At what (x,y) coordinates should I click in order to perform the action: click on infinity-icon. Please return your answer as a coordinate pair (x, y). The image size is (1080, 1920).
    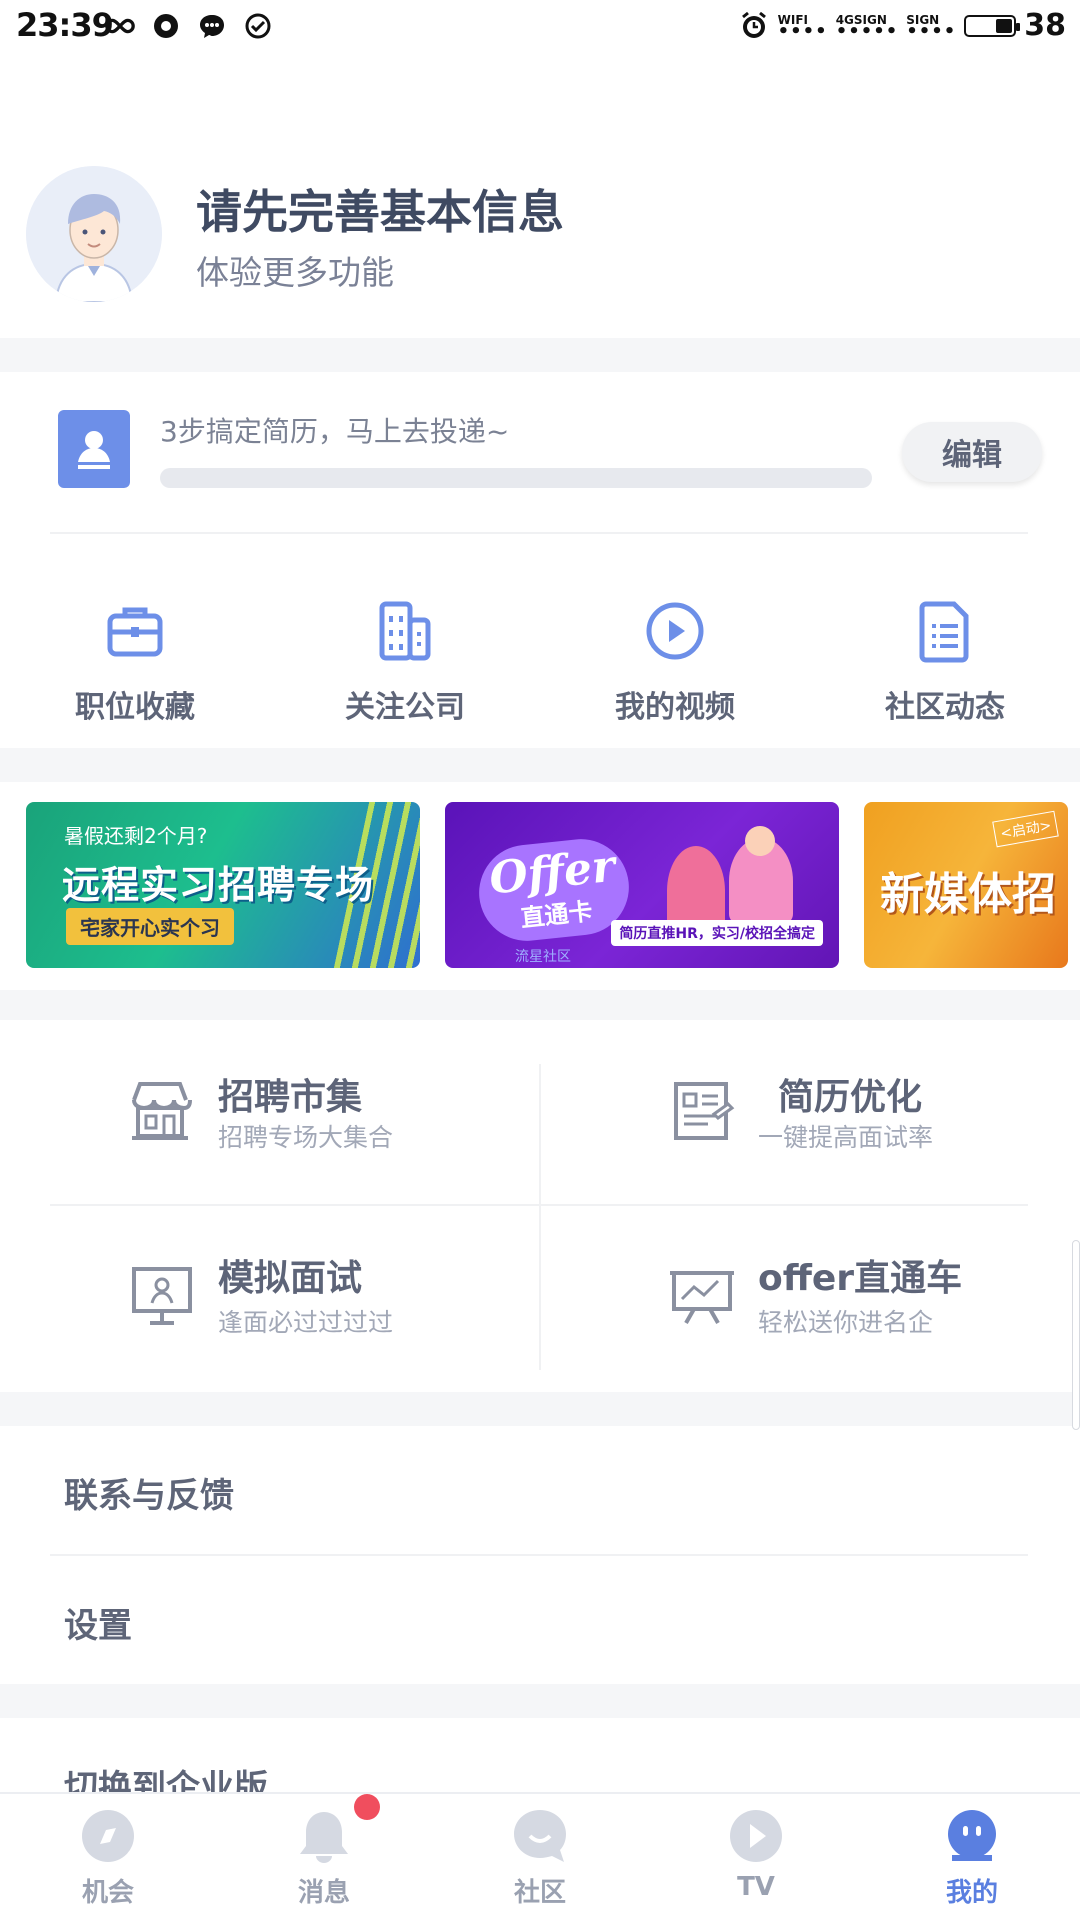
    Looking at the image, I should click on (120, 26).